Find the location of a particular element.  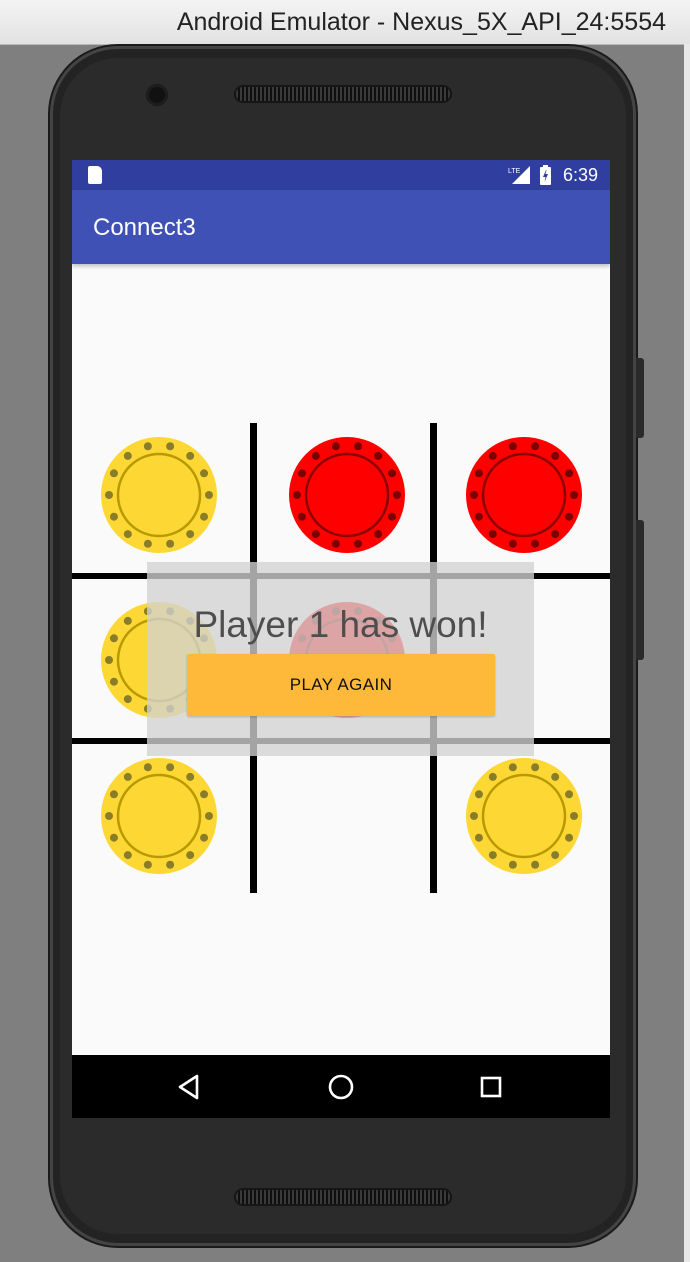

top-speaker is located at coordinates (343, 94).